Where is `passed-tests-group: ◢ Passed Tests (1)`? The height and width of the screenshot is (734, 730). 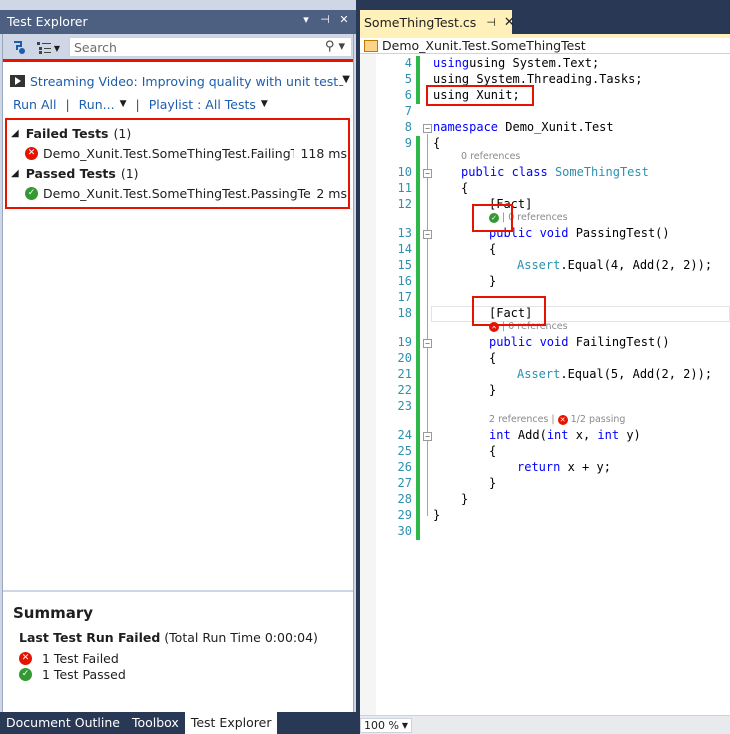 passed-tests-group: ◢ Passed Tests (1) is located at coordinates (75, 173).